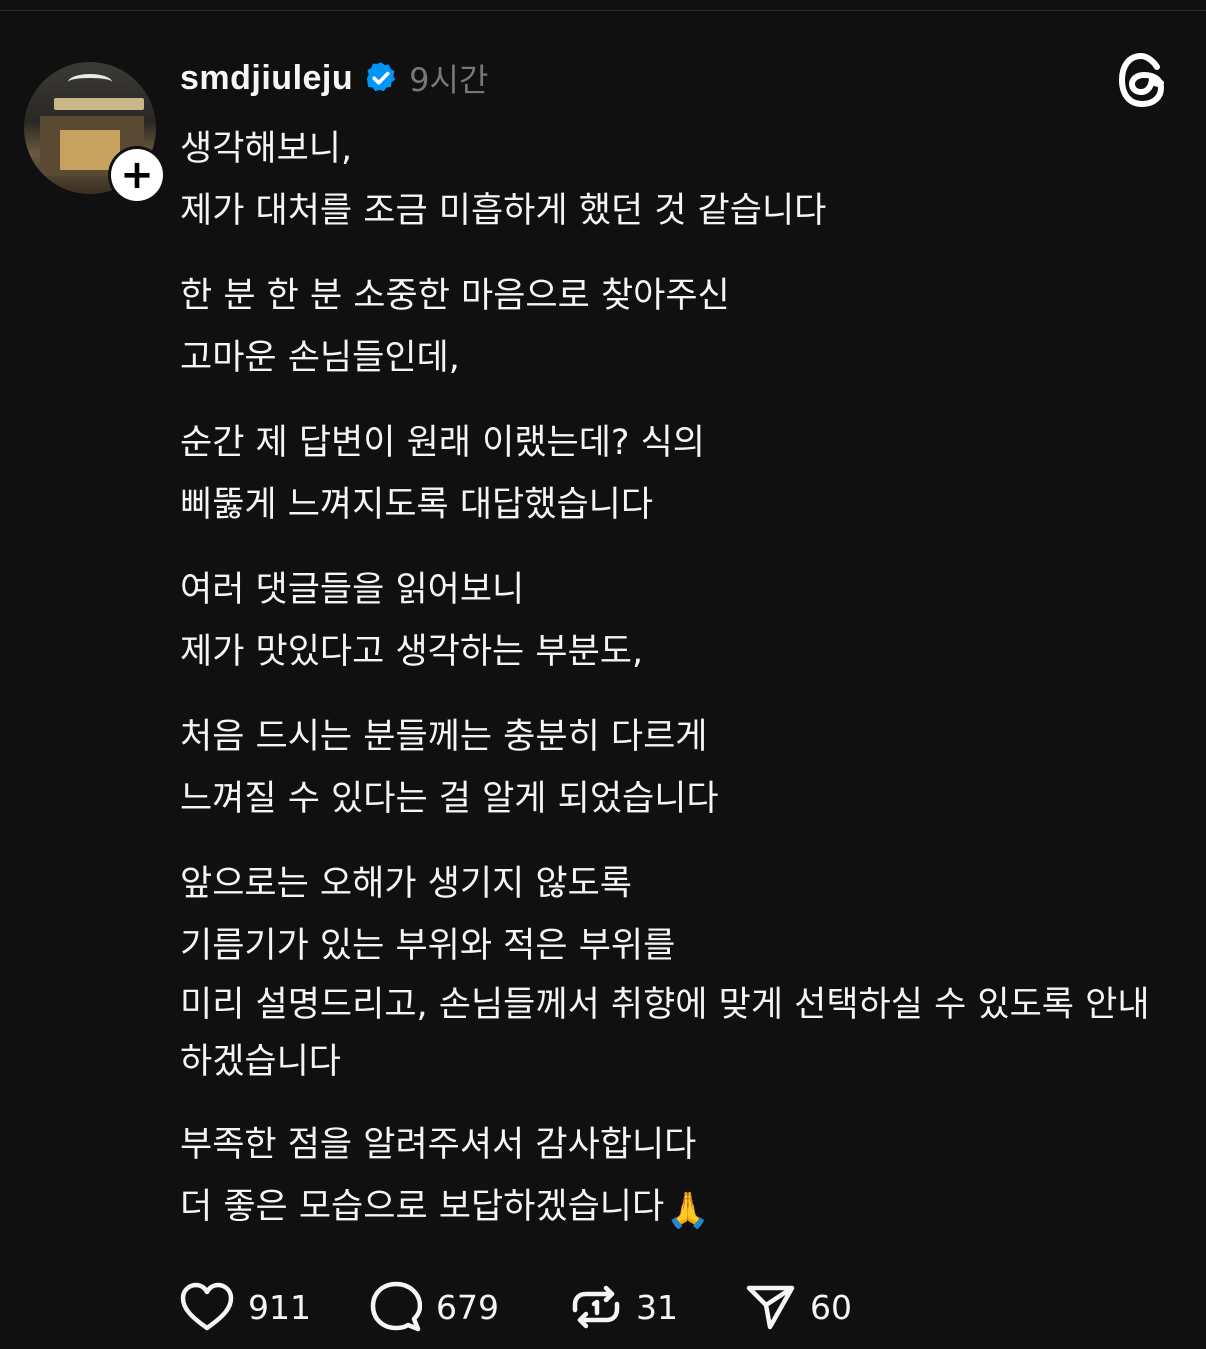  What do you see at coordinates (422, 1207) in the screenshot?
I see `post-line-text: 더 좋은 모습으로 보답하겠습니다` at bounding box center [422, 1207].